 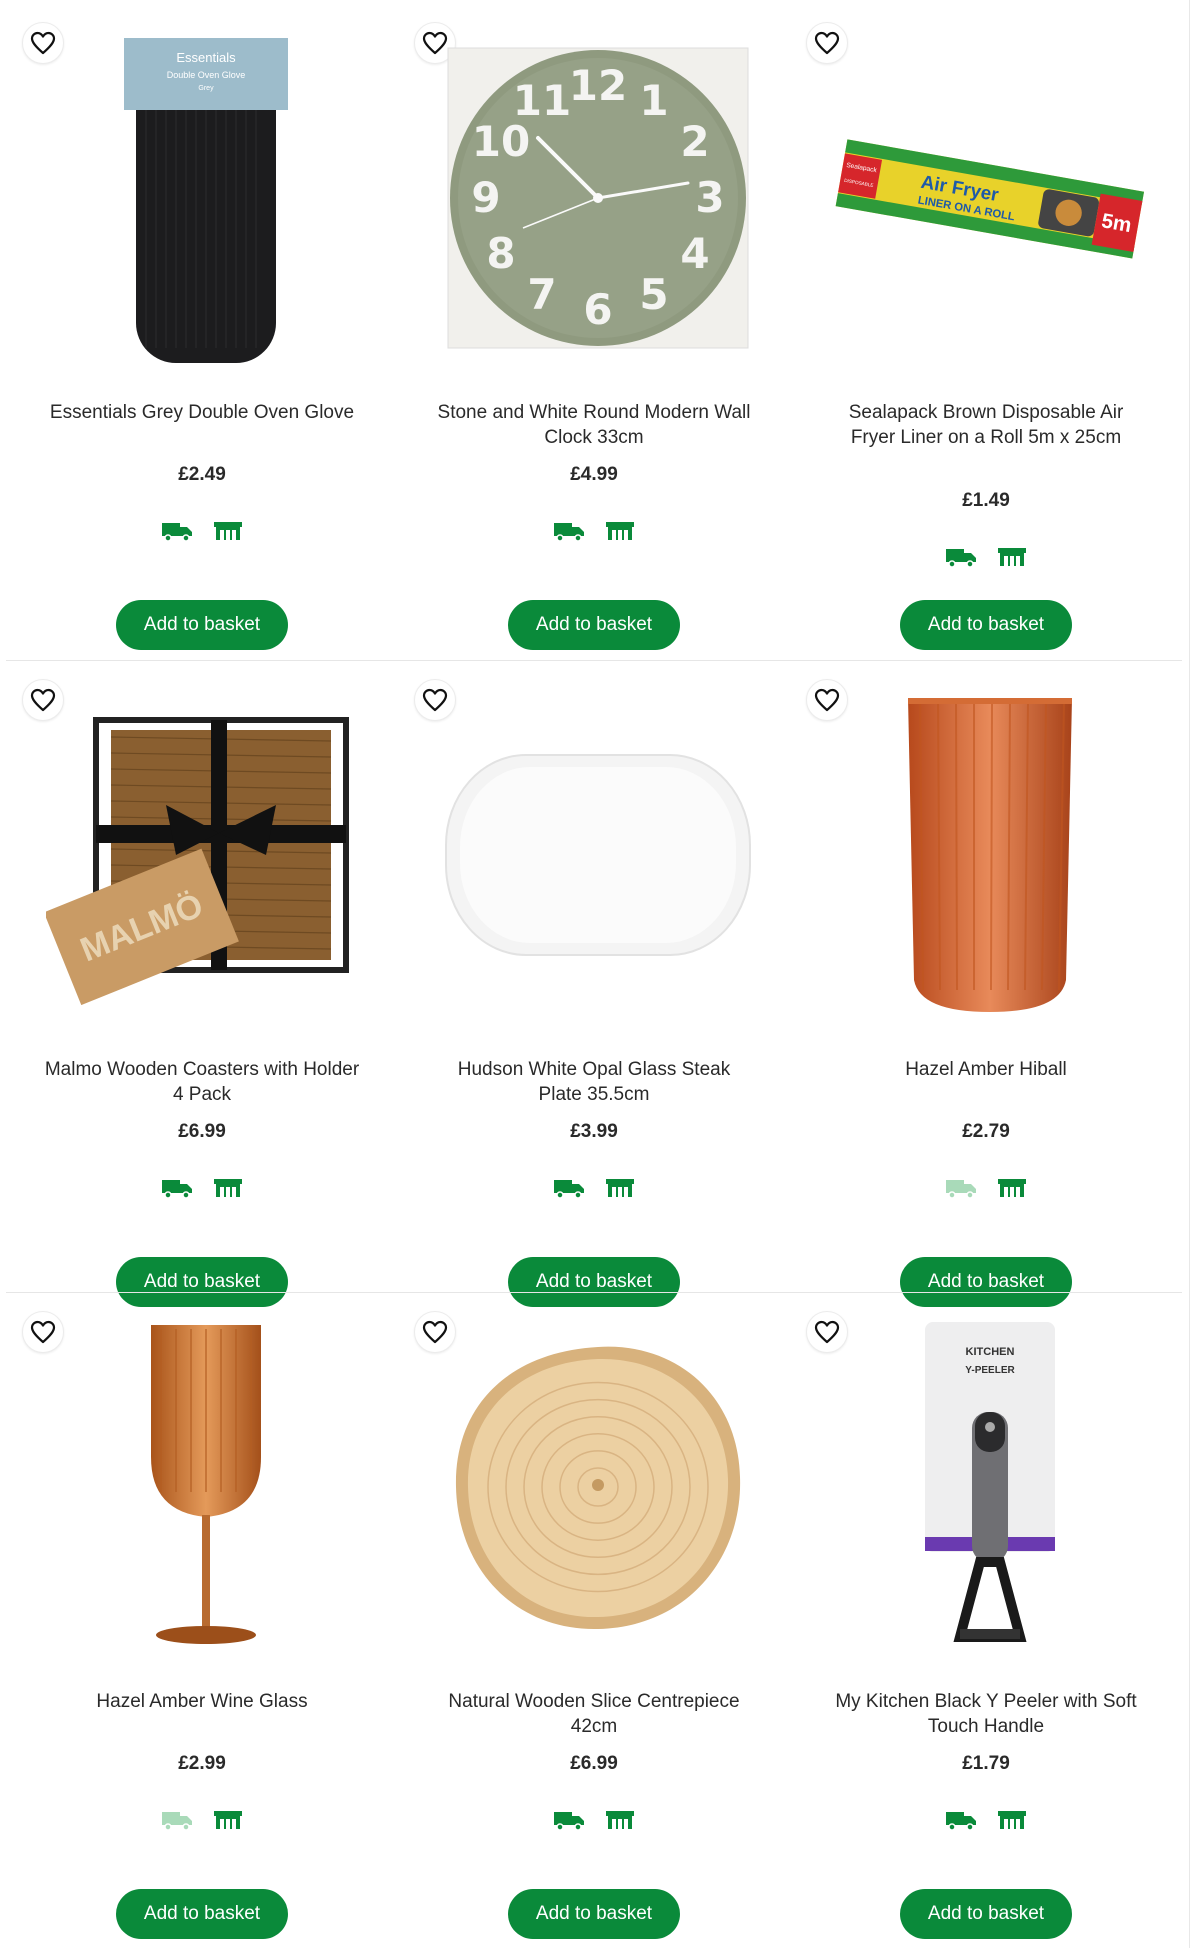 What do you see at coordinates (694, 253) in the screenshot?
I see `svg-text: 4` at bounding box center [694, 253].